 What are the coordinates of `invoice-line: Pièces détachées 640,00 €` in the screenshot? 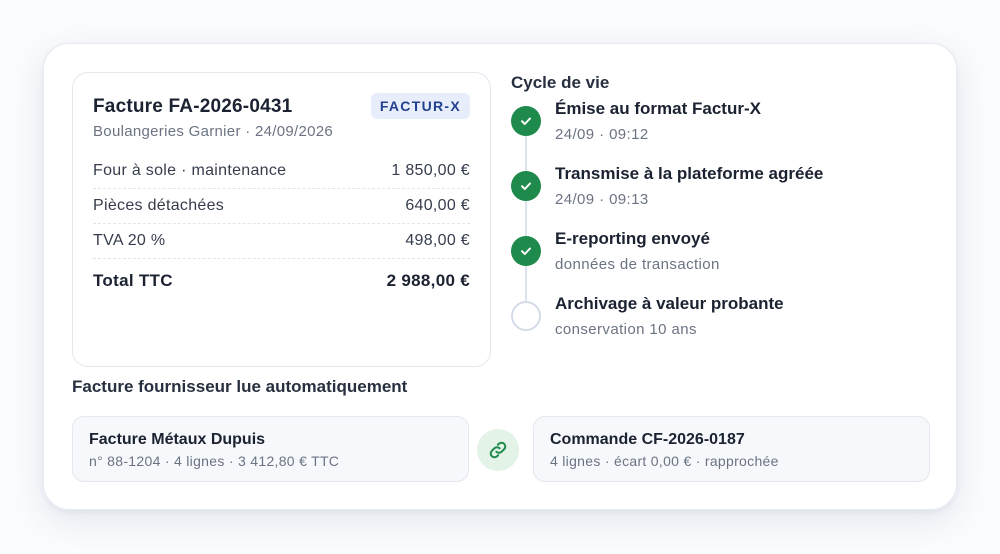 It's located at (281, 206).